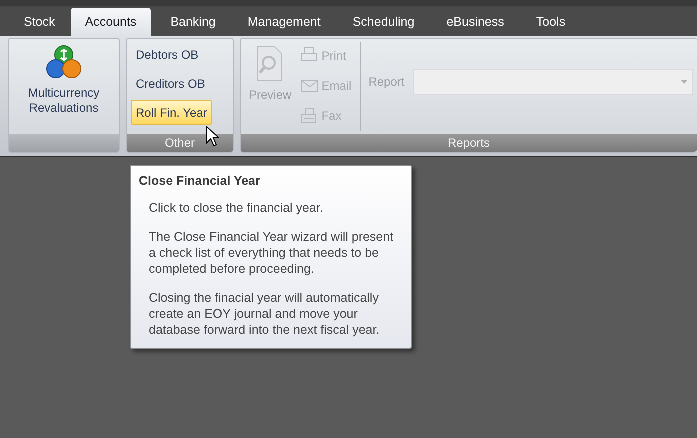  I want to click on mouse-pointer-icon, so click(213, 137).